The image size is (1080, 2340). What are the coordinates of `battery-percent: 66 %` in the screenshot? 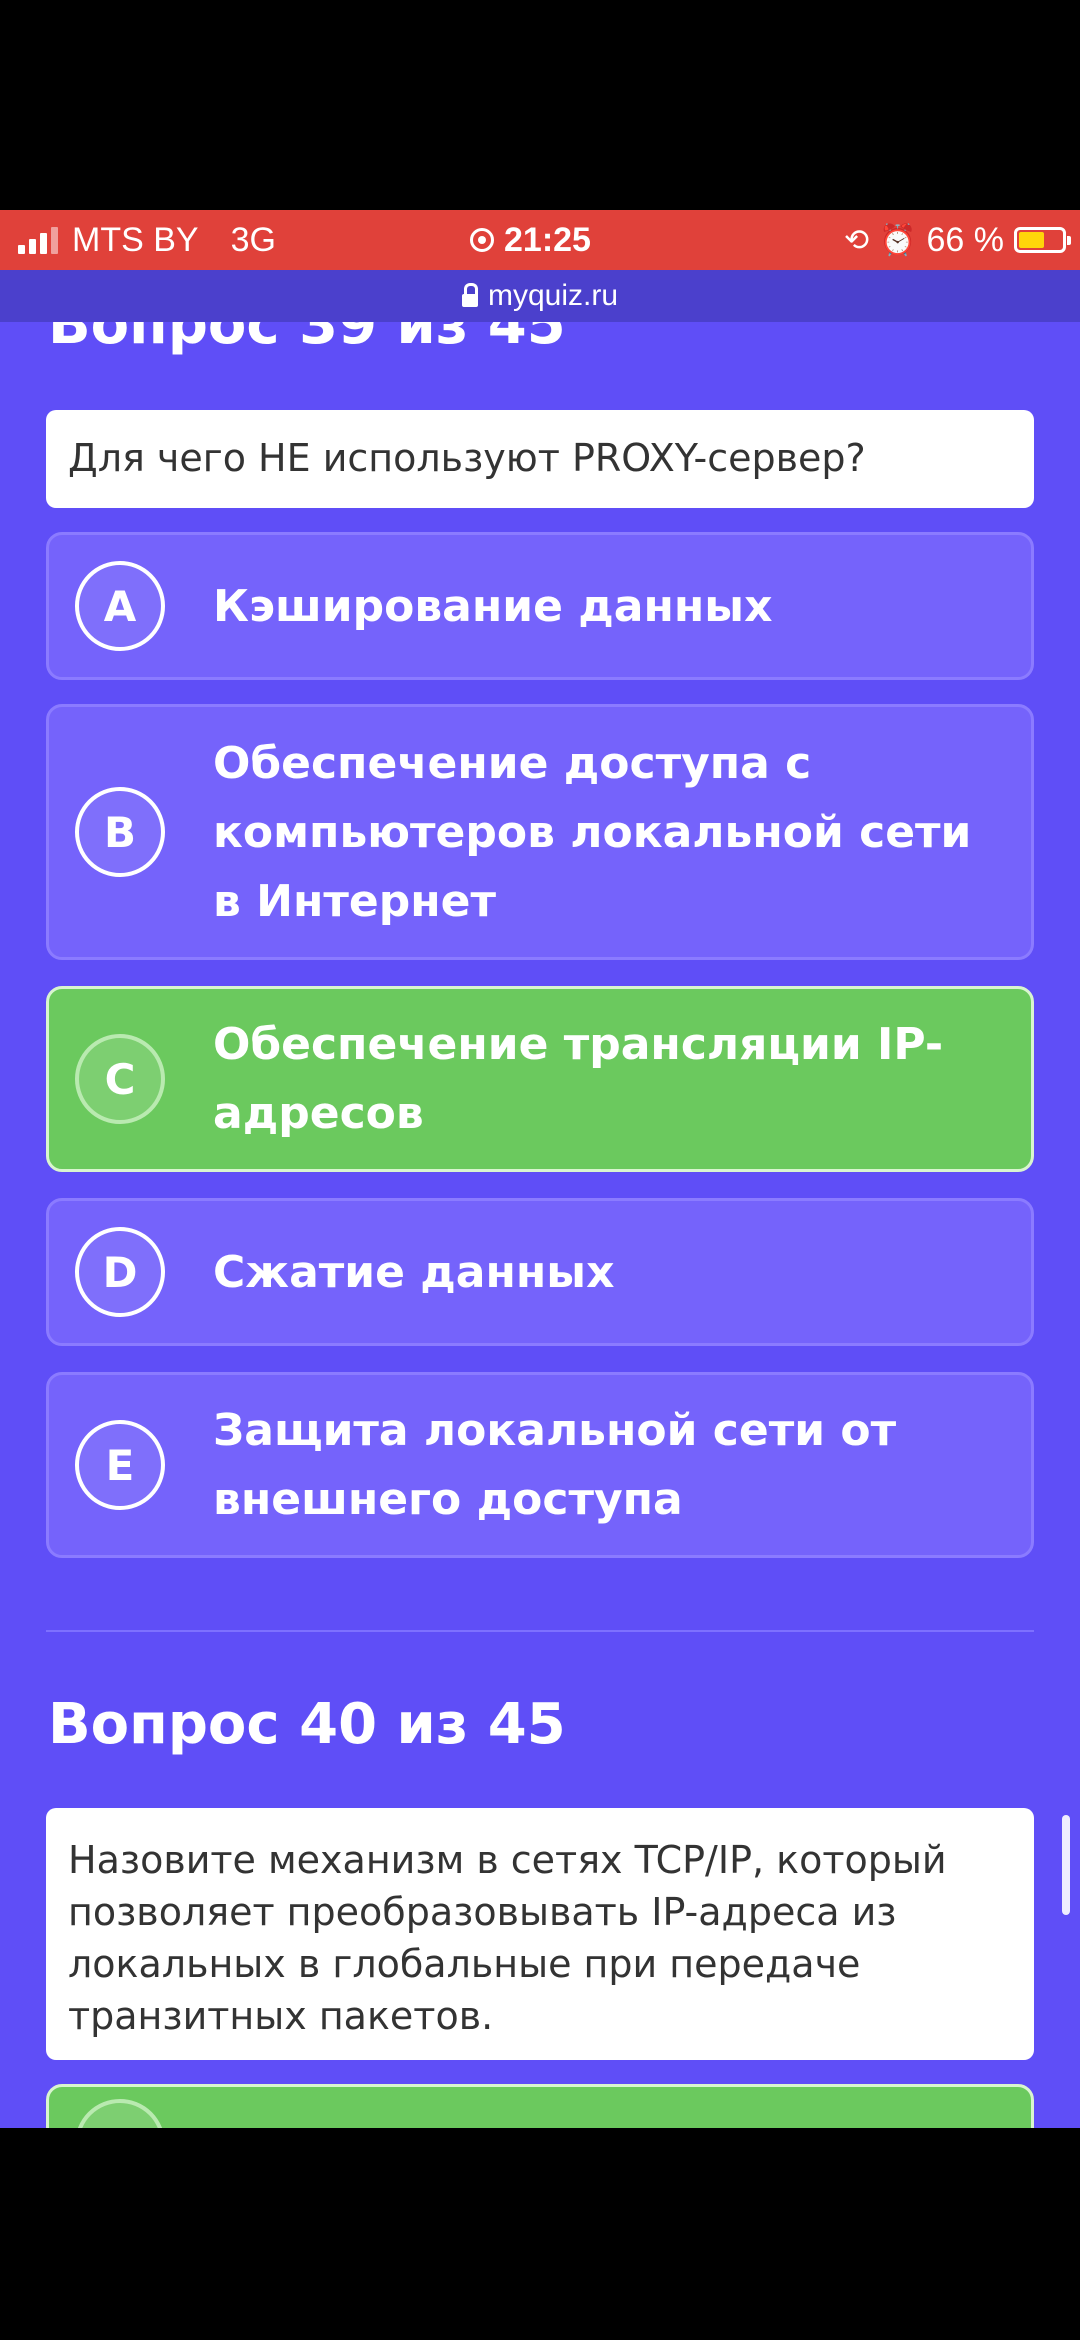 It's located at (965, 239).